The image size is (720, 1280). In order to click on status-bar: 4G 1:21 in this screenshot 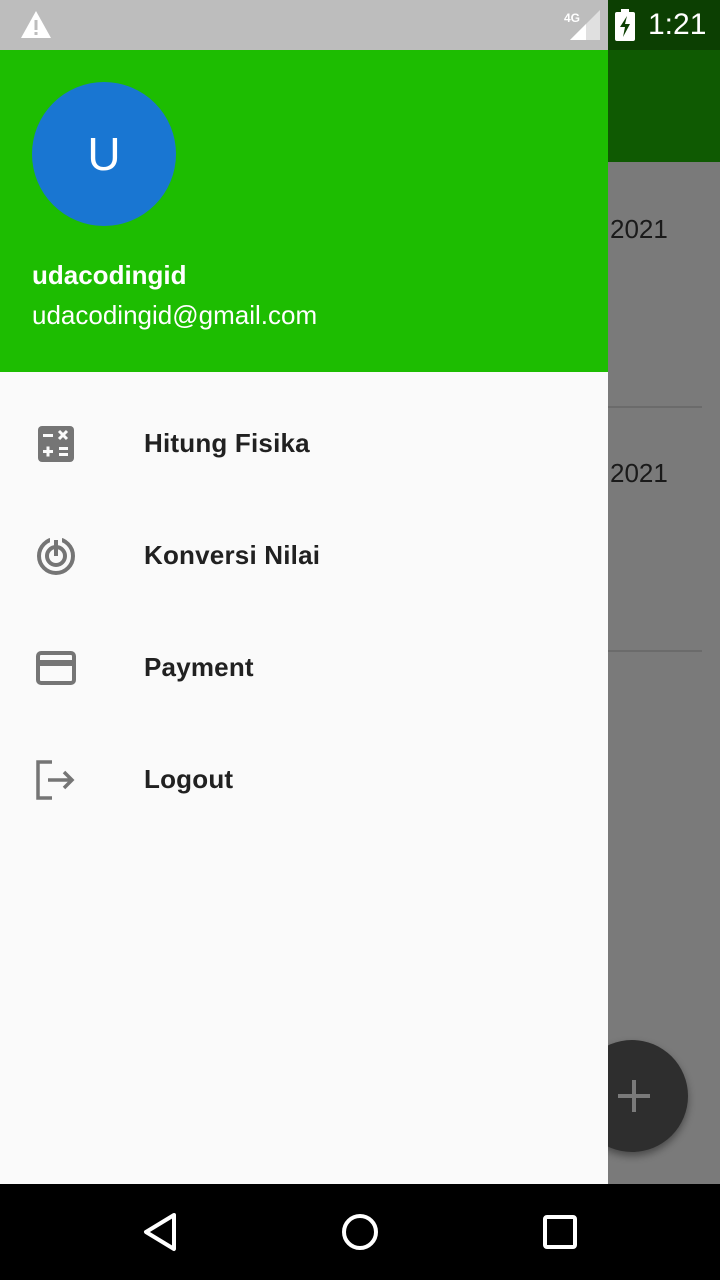, I will do `click(360, 25)`.